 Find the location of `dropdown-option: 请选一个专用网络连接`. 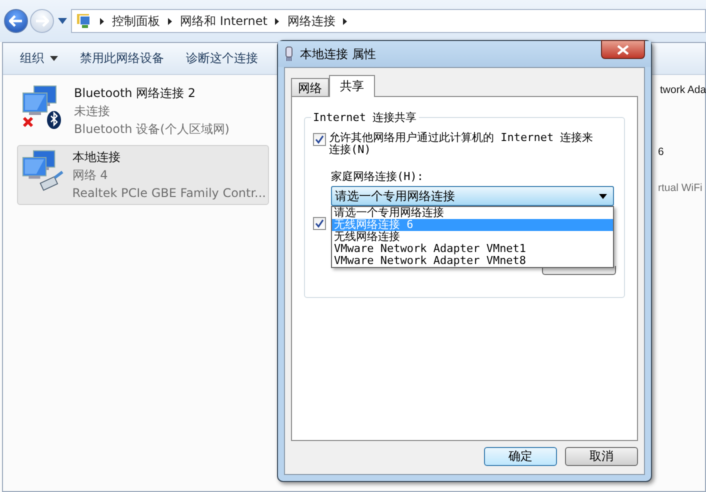

dropdown-option: 请选一个专用网络连接 is located at coordinates (472, 213).